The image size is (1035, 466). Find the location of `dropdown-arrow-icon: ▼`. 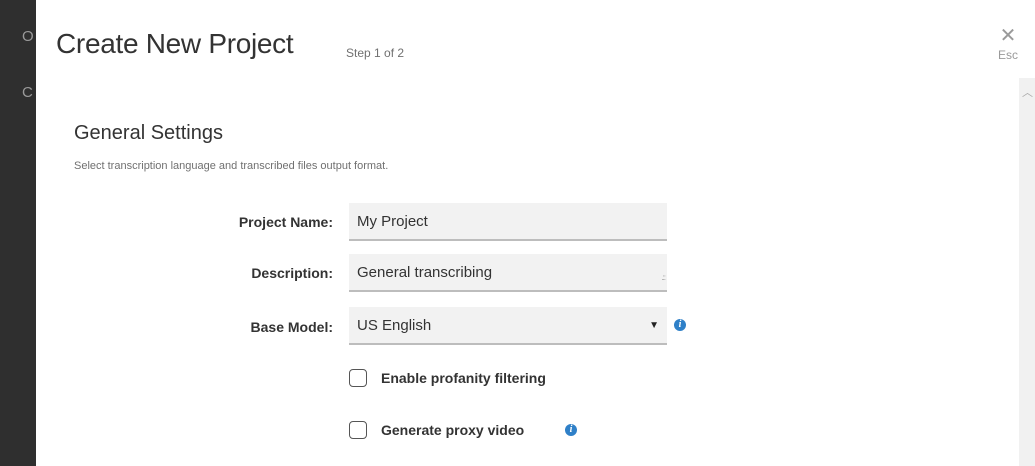

dropdown-arrow-icon: ▼ is located at coordinates (654, 325).